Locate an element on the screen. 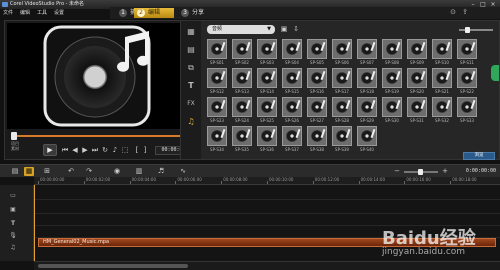  tab-edit: 2 编辑 is located at coordinates (154, 13).